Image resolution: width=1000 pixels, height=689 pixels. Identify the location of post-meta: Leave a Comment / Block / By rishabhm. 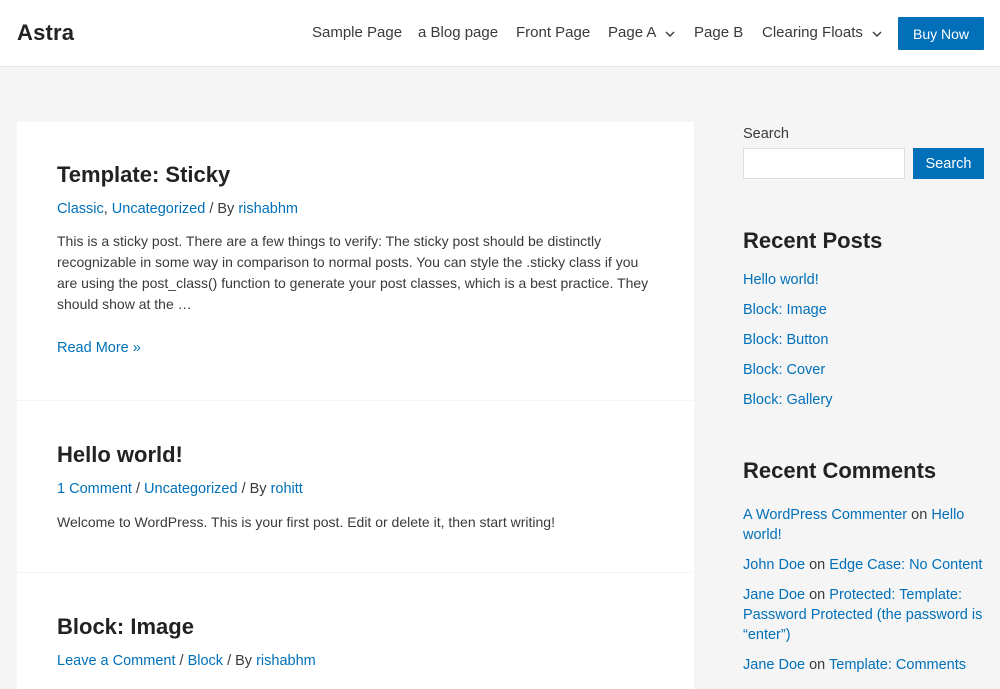
(186, 661).